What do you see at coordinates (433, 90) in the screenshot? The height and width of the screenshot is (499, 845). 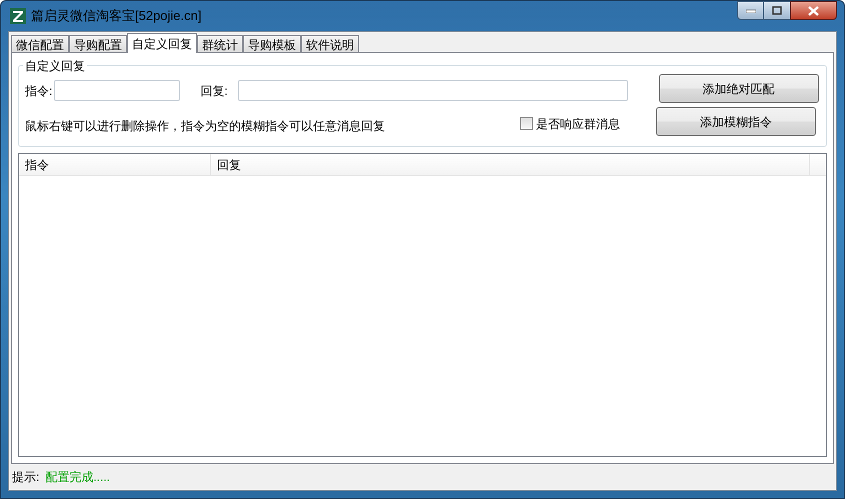 I see `reply-field` at bounding box center [433, 90].